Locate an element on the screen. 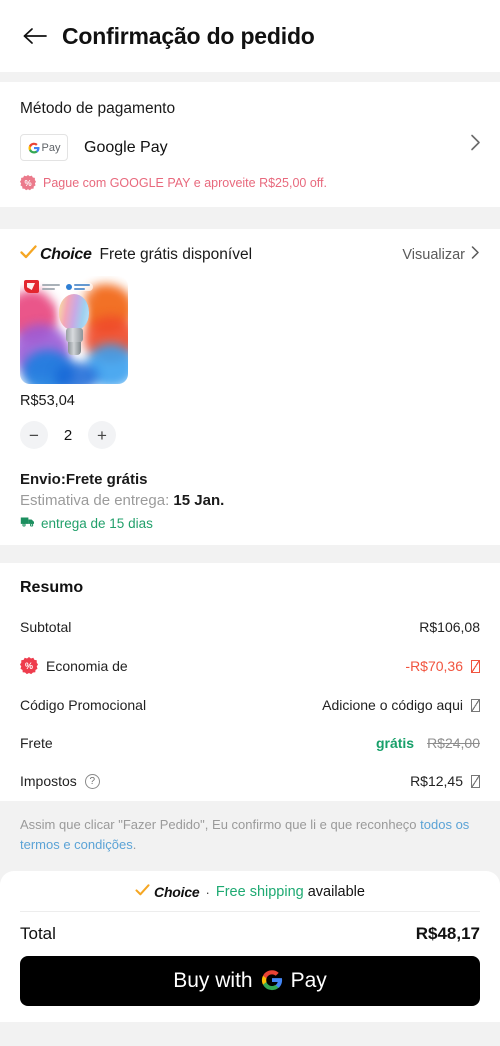 The width and height of the screenshot is (500, 1046). google-pay-badge-icon: Pay is located at coordinates (44, 147).